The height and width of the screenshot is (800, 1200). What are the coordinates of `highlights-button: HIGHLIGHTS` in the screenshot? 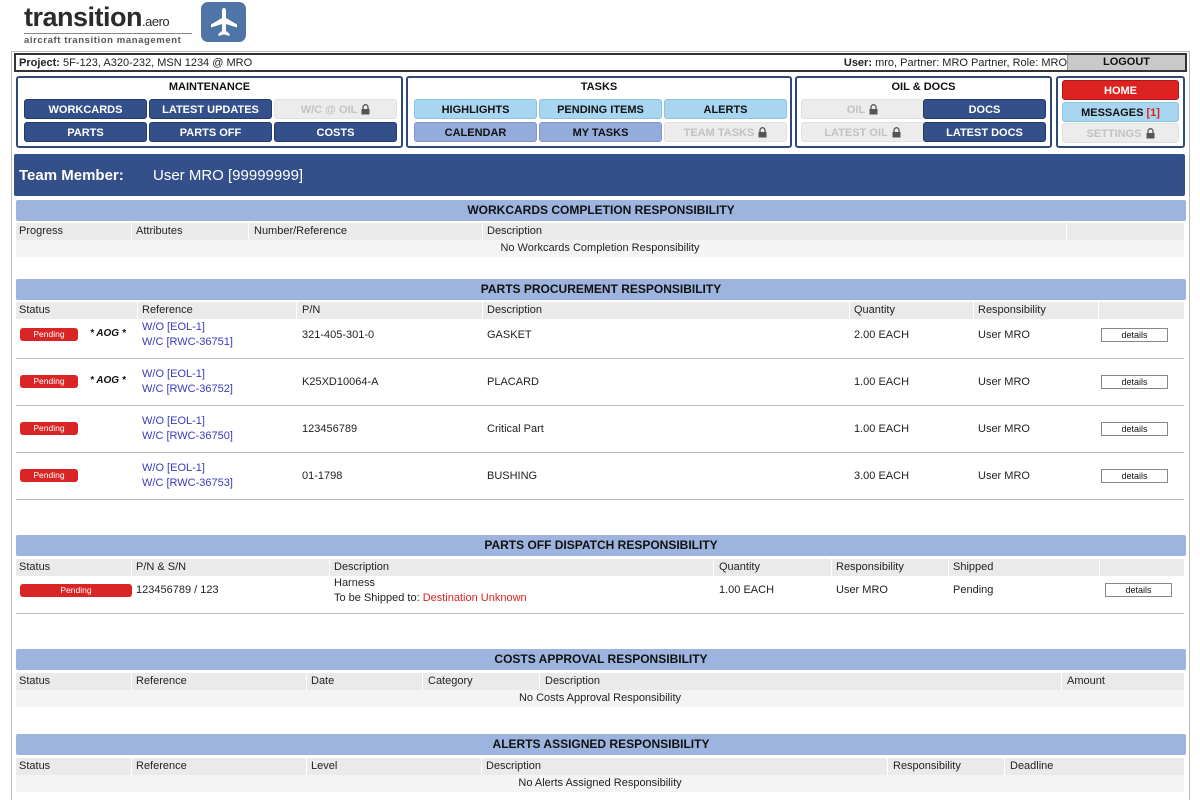 It's located at (475, 109).